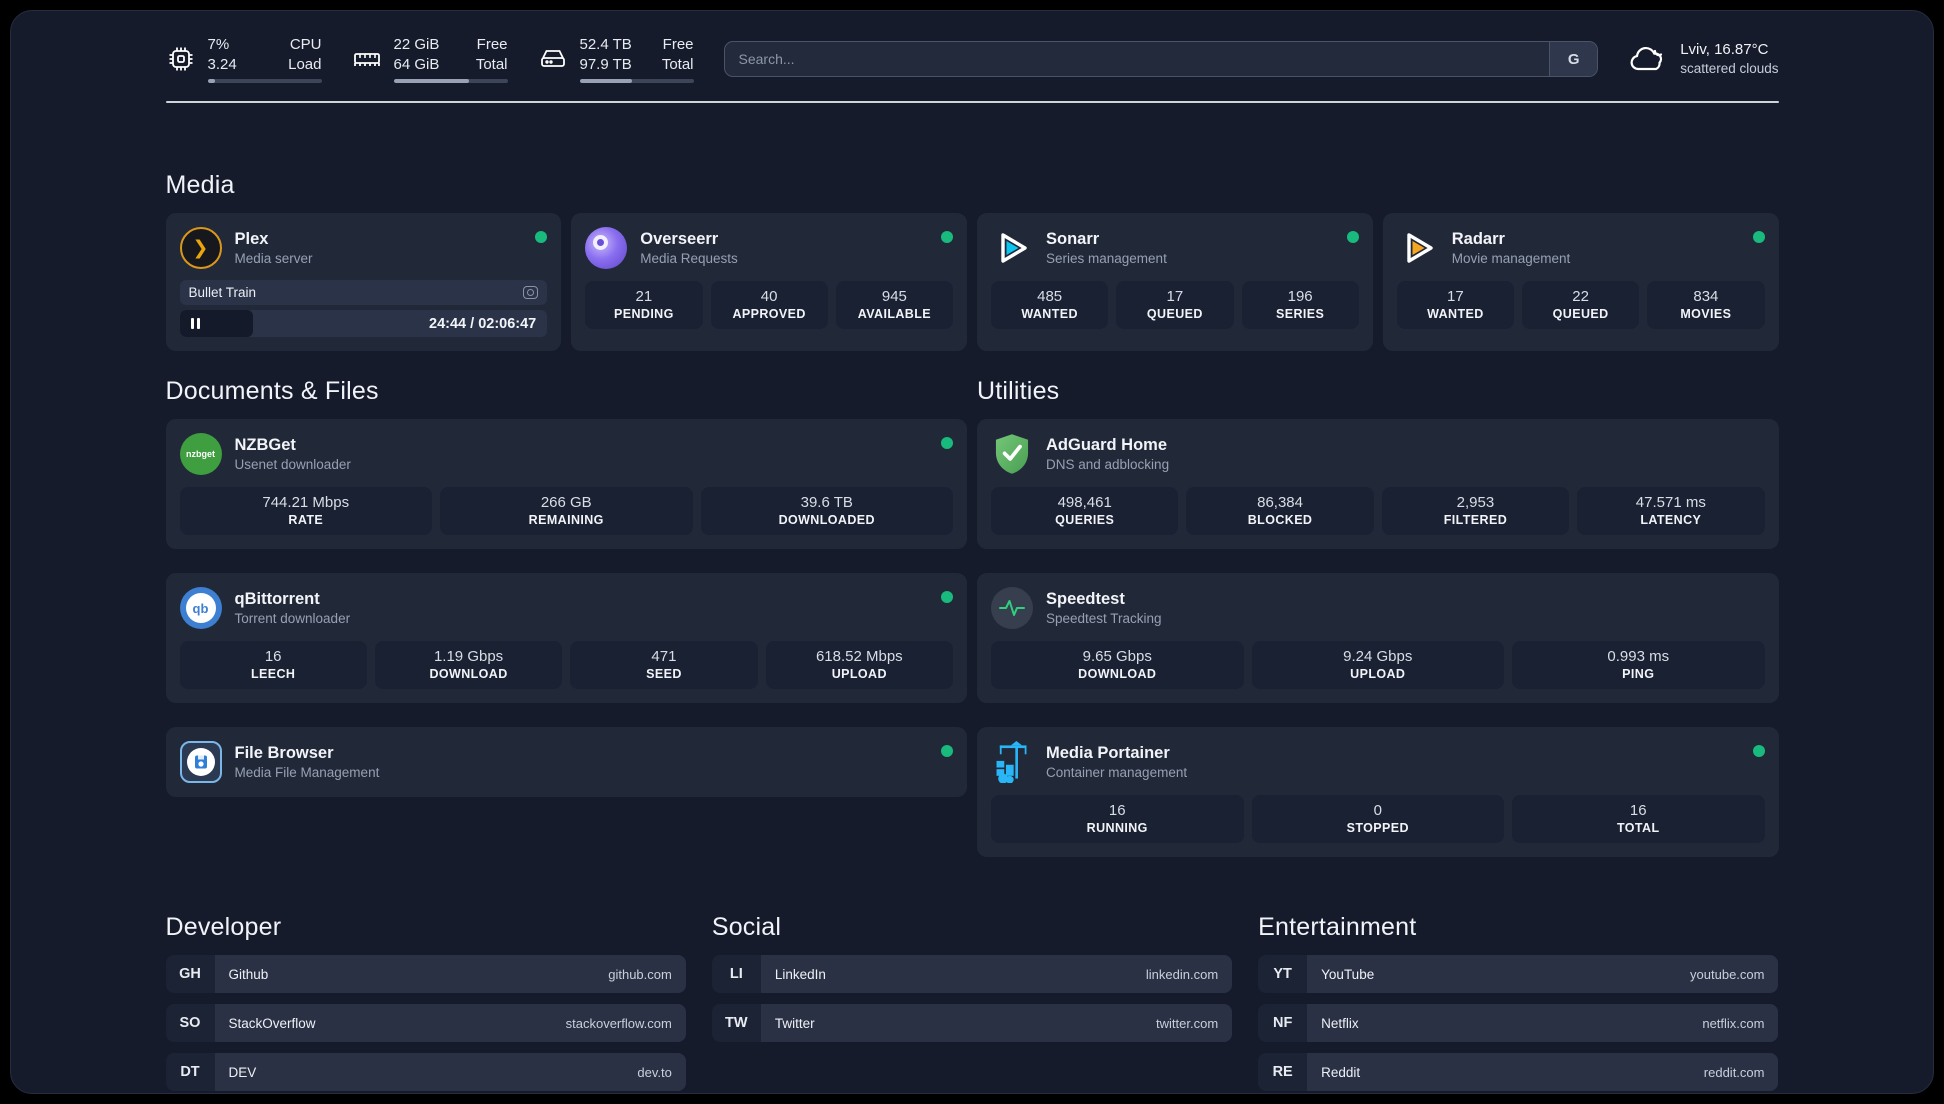 Image resolution: width=1944 pixels, height=1104 pixels. I want to click on disk-total-label: Total, so click(677, 64).